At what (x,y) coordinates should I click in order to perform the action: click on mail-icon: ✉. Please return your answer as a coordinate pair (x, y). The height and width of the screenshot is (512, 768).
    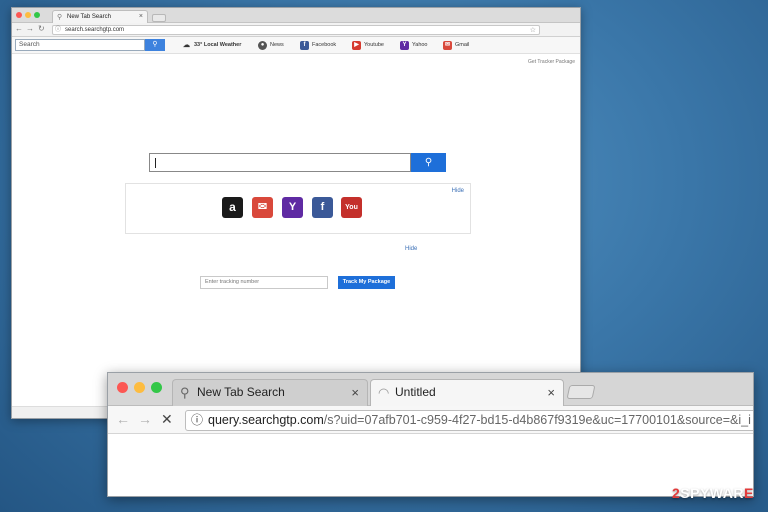
    Looking at the image, I should click on (262, 207).